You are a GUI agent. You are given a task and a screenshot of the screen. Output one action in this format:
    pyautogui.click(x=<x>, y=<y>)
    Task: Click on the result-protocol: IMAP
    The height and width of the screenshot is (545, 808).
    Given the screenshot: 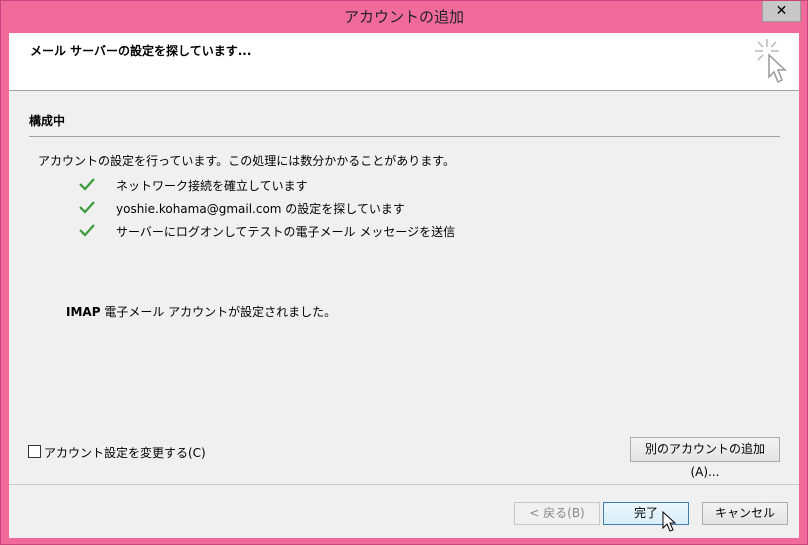 What is the action you would take?
    pyautogui.click(x=83, y=312)
    